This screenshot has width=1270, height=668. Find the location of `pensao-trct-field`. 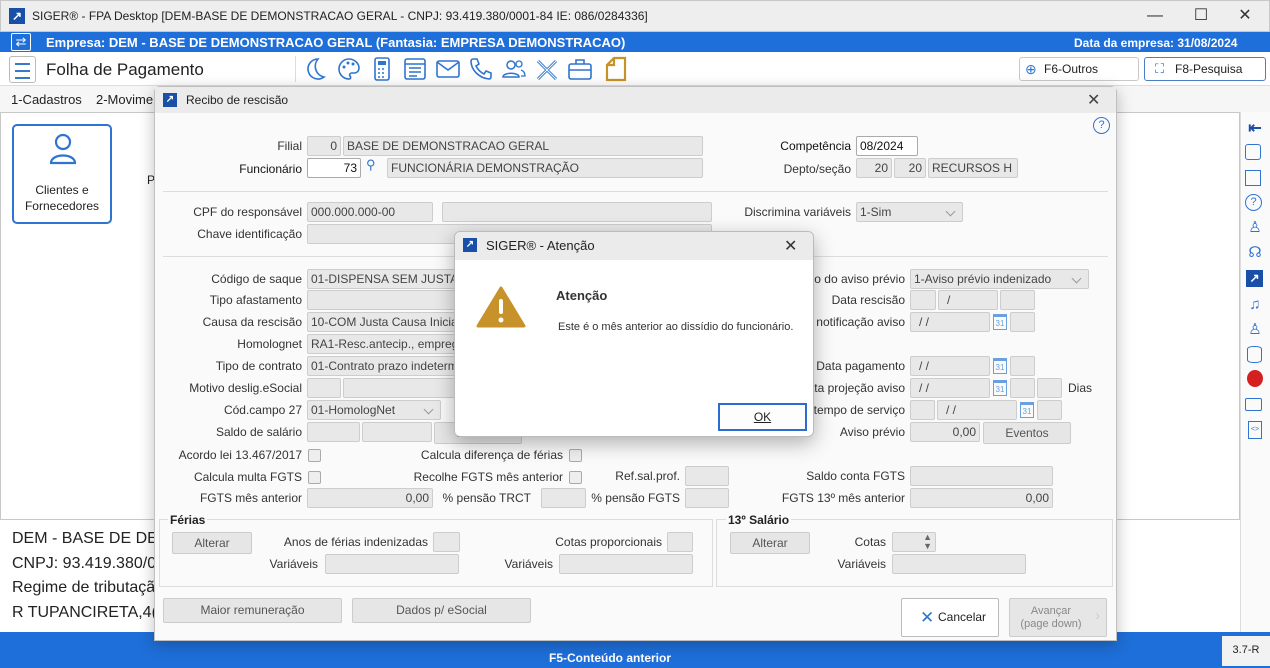

pensao-trct-field is located at coordinates (563, 498).